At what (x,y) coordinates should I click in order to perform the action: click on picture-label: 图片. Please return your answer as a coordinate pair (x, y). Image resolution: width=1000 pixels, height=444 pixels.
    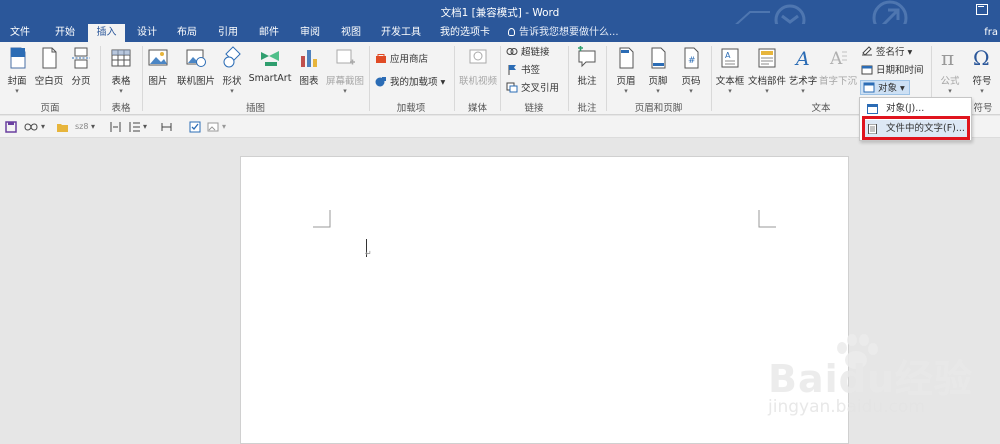
    Looking at the image, I should click on (158, 81).